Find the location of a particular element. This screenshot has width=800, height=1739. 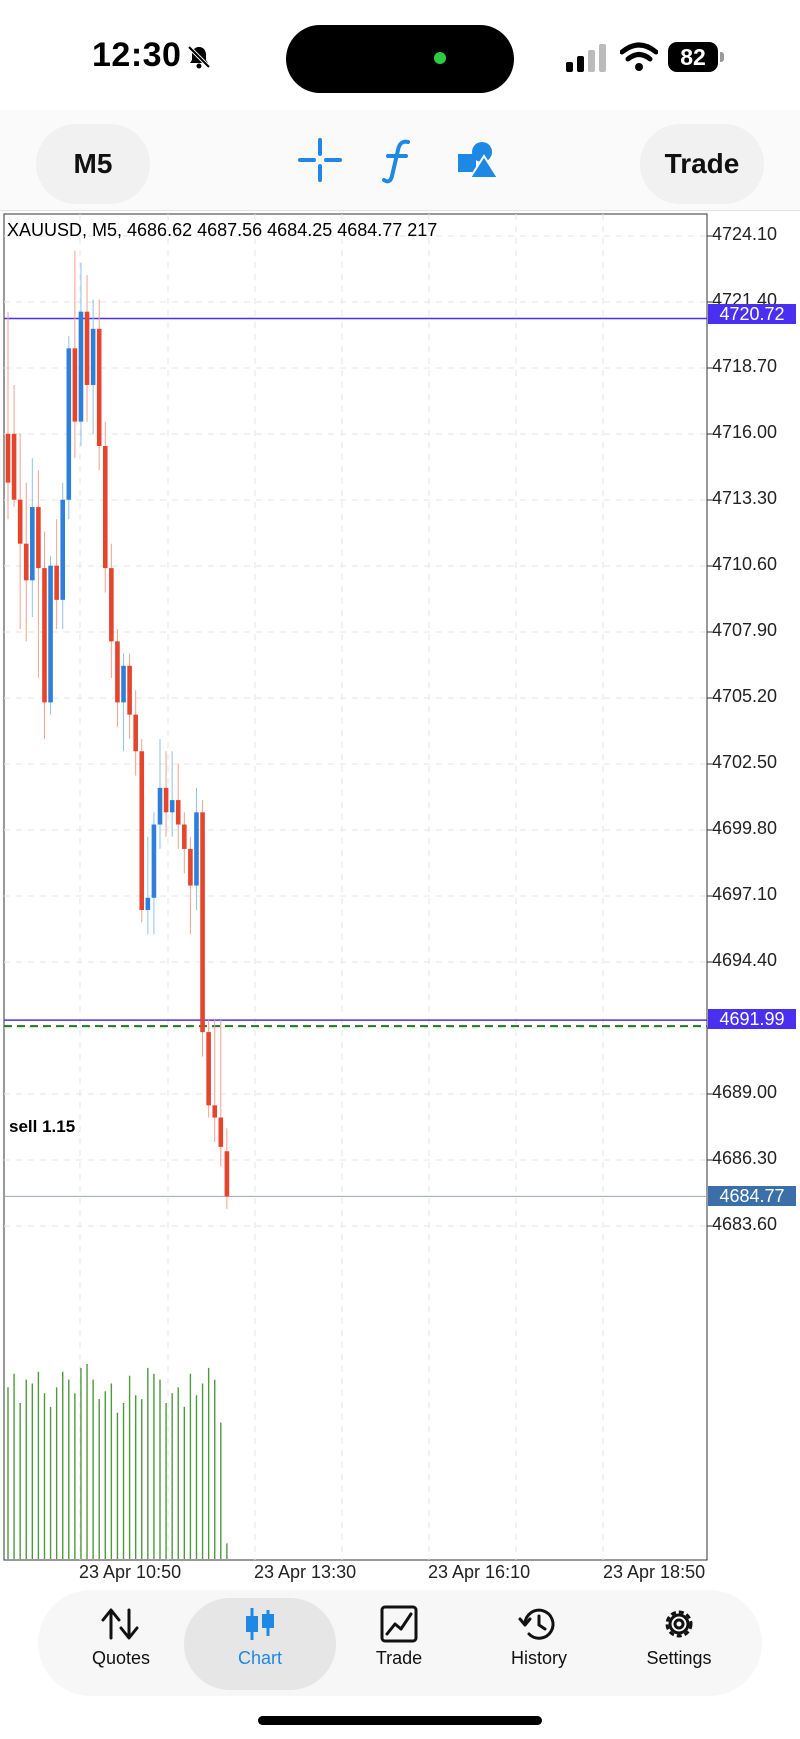

time-tick: 23 Apr 18:50 is located at coordinates (654, 1572).